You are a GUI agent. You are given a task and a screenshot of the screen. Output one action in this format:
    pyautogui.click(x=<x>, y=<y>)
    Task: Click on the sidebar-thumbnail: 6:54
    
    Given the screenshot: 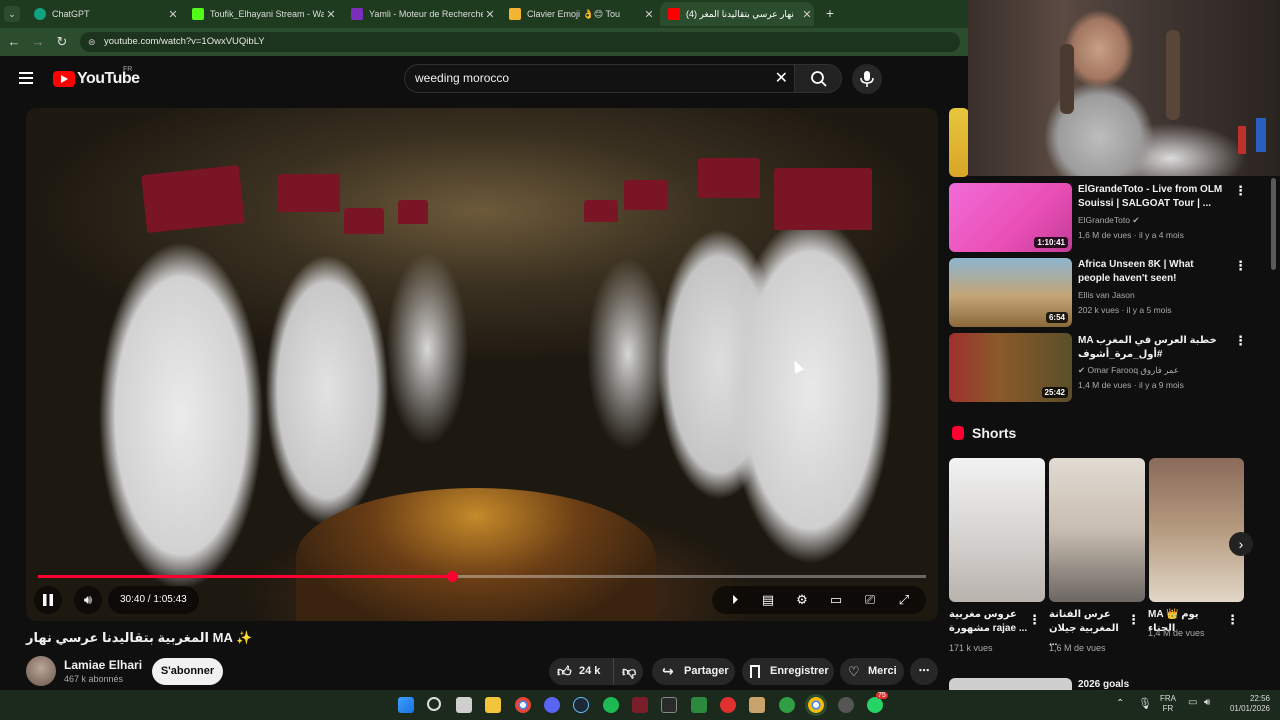 What is the action you would take?
    pyautogui.click(x=1010, y=292)
    